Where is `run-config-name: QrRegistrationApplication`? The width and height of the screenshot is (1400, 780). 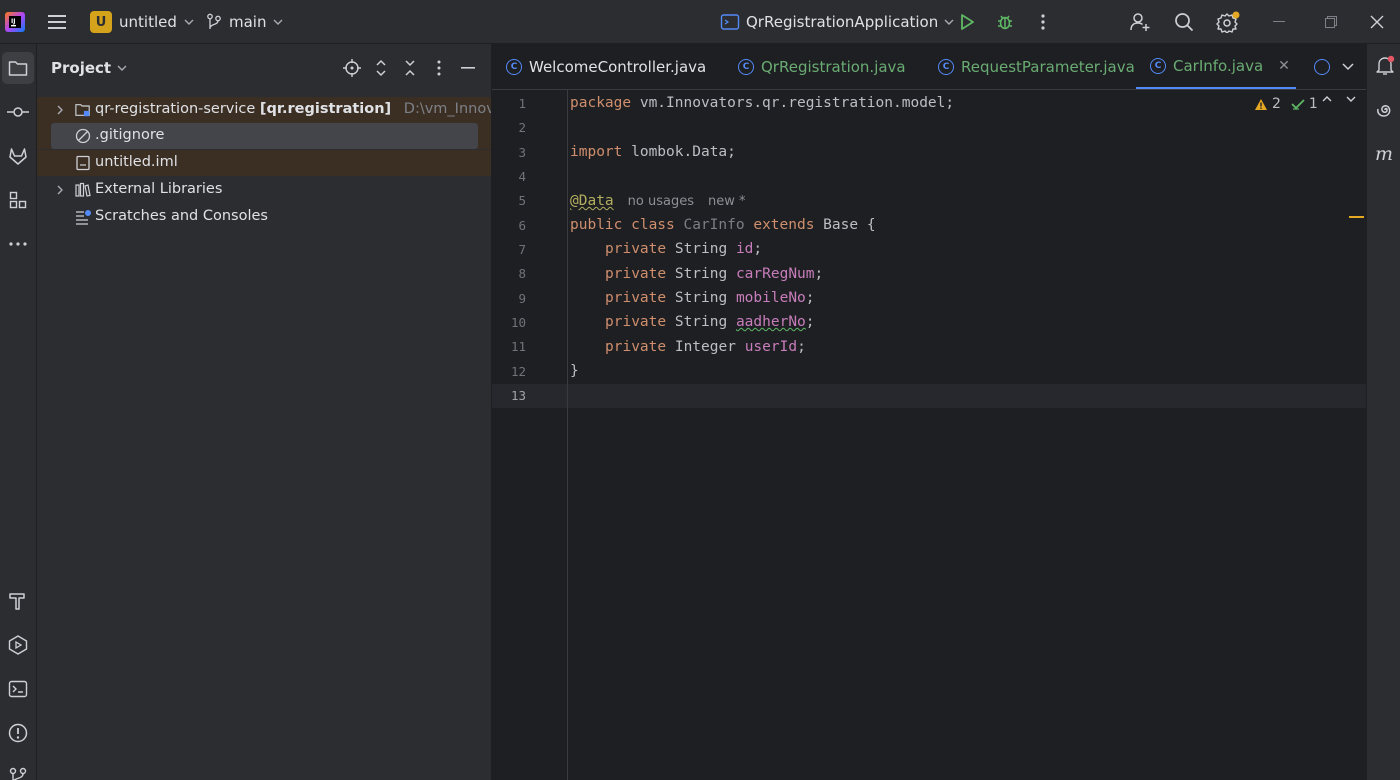
run-config-name: QrRegistrationApplication is located at coordinates (842, 22).